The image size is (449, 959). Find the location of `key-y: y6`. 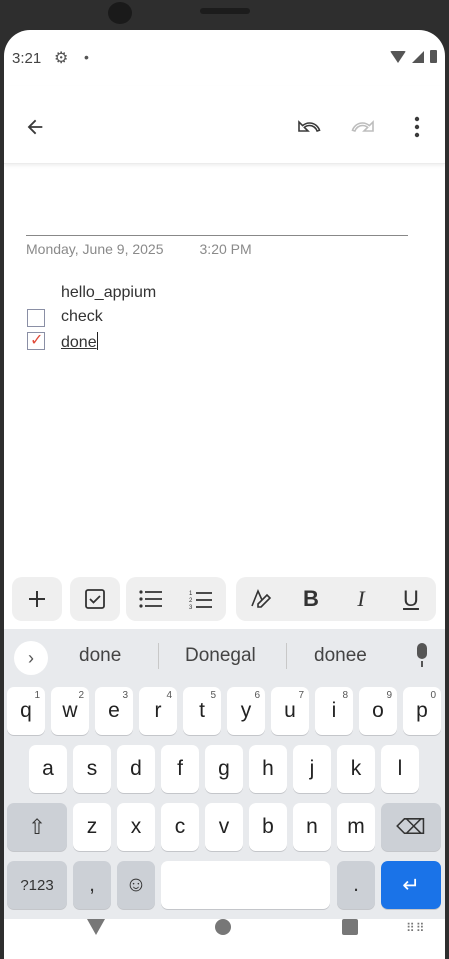

key-y: y6 is located at coordinates (246, 711).